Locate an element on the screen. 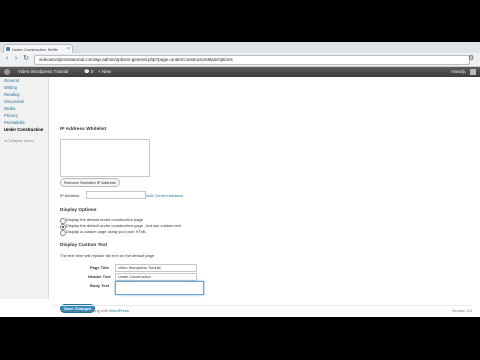 Image resolution: width=480 pixels, height=360 pixels. page-title-field: Video Wordpress Tutorial is located at coordinates (156, 268).